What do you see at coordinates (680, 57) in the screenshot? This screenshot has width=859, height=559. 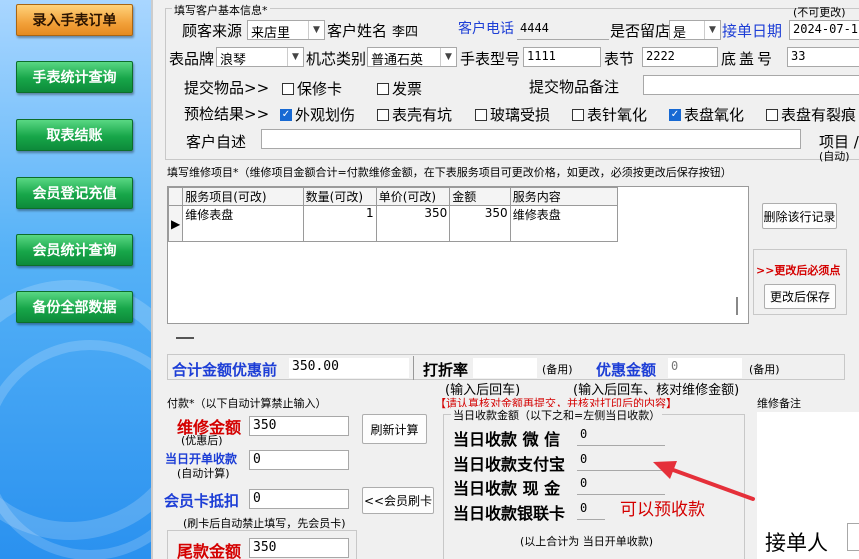 I see `watch-section-input: 2222` at bounding box center [680, 57].